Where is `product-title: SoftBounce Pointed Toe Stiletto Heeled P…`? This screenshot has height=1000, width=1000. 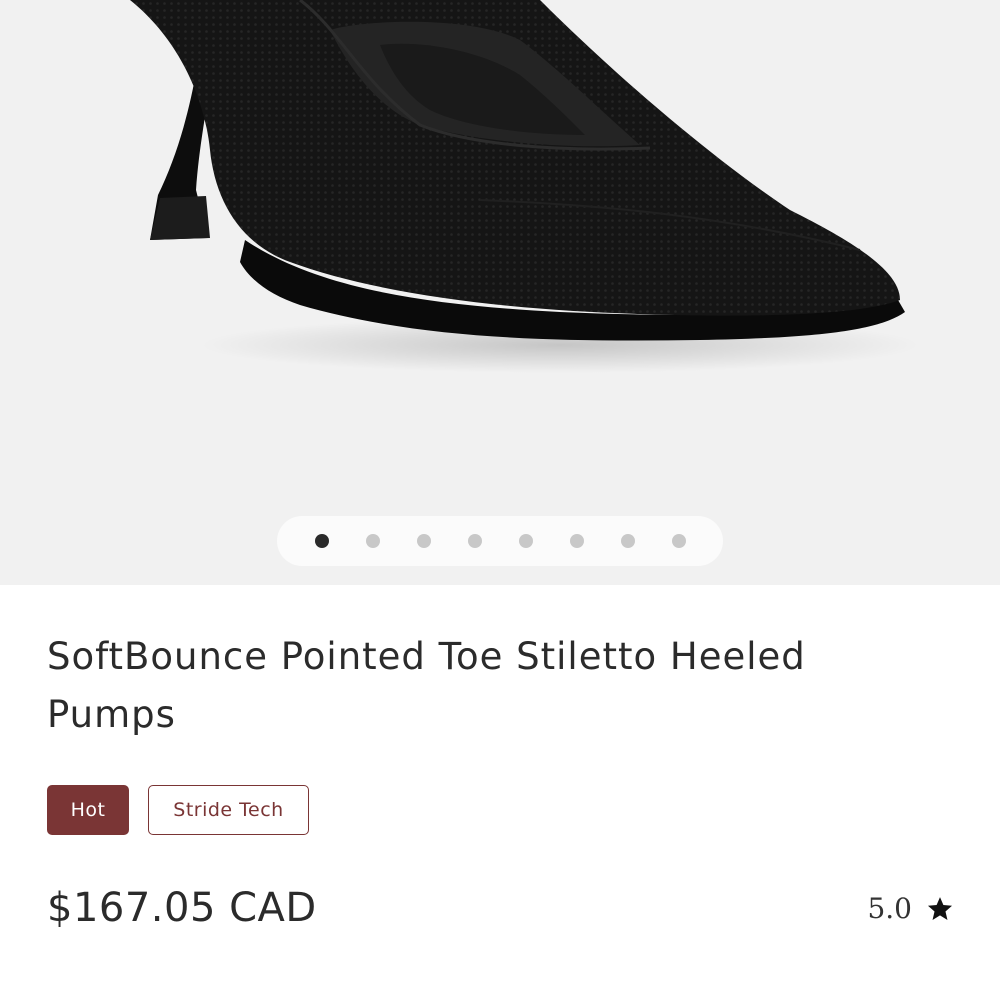 product-title: SoftBounce Pointed Toe Stiletto Heeled P… is located at coordinates (426, 685).